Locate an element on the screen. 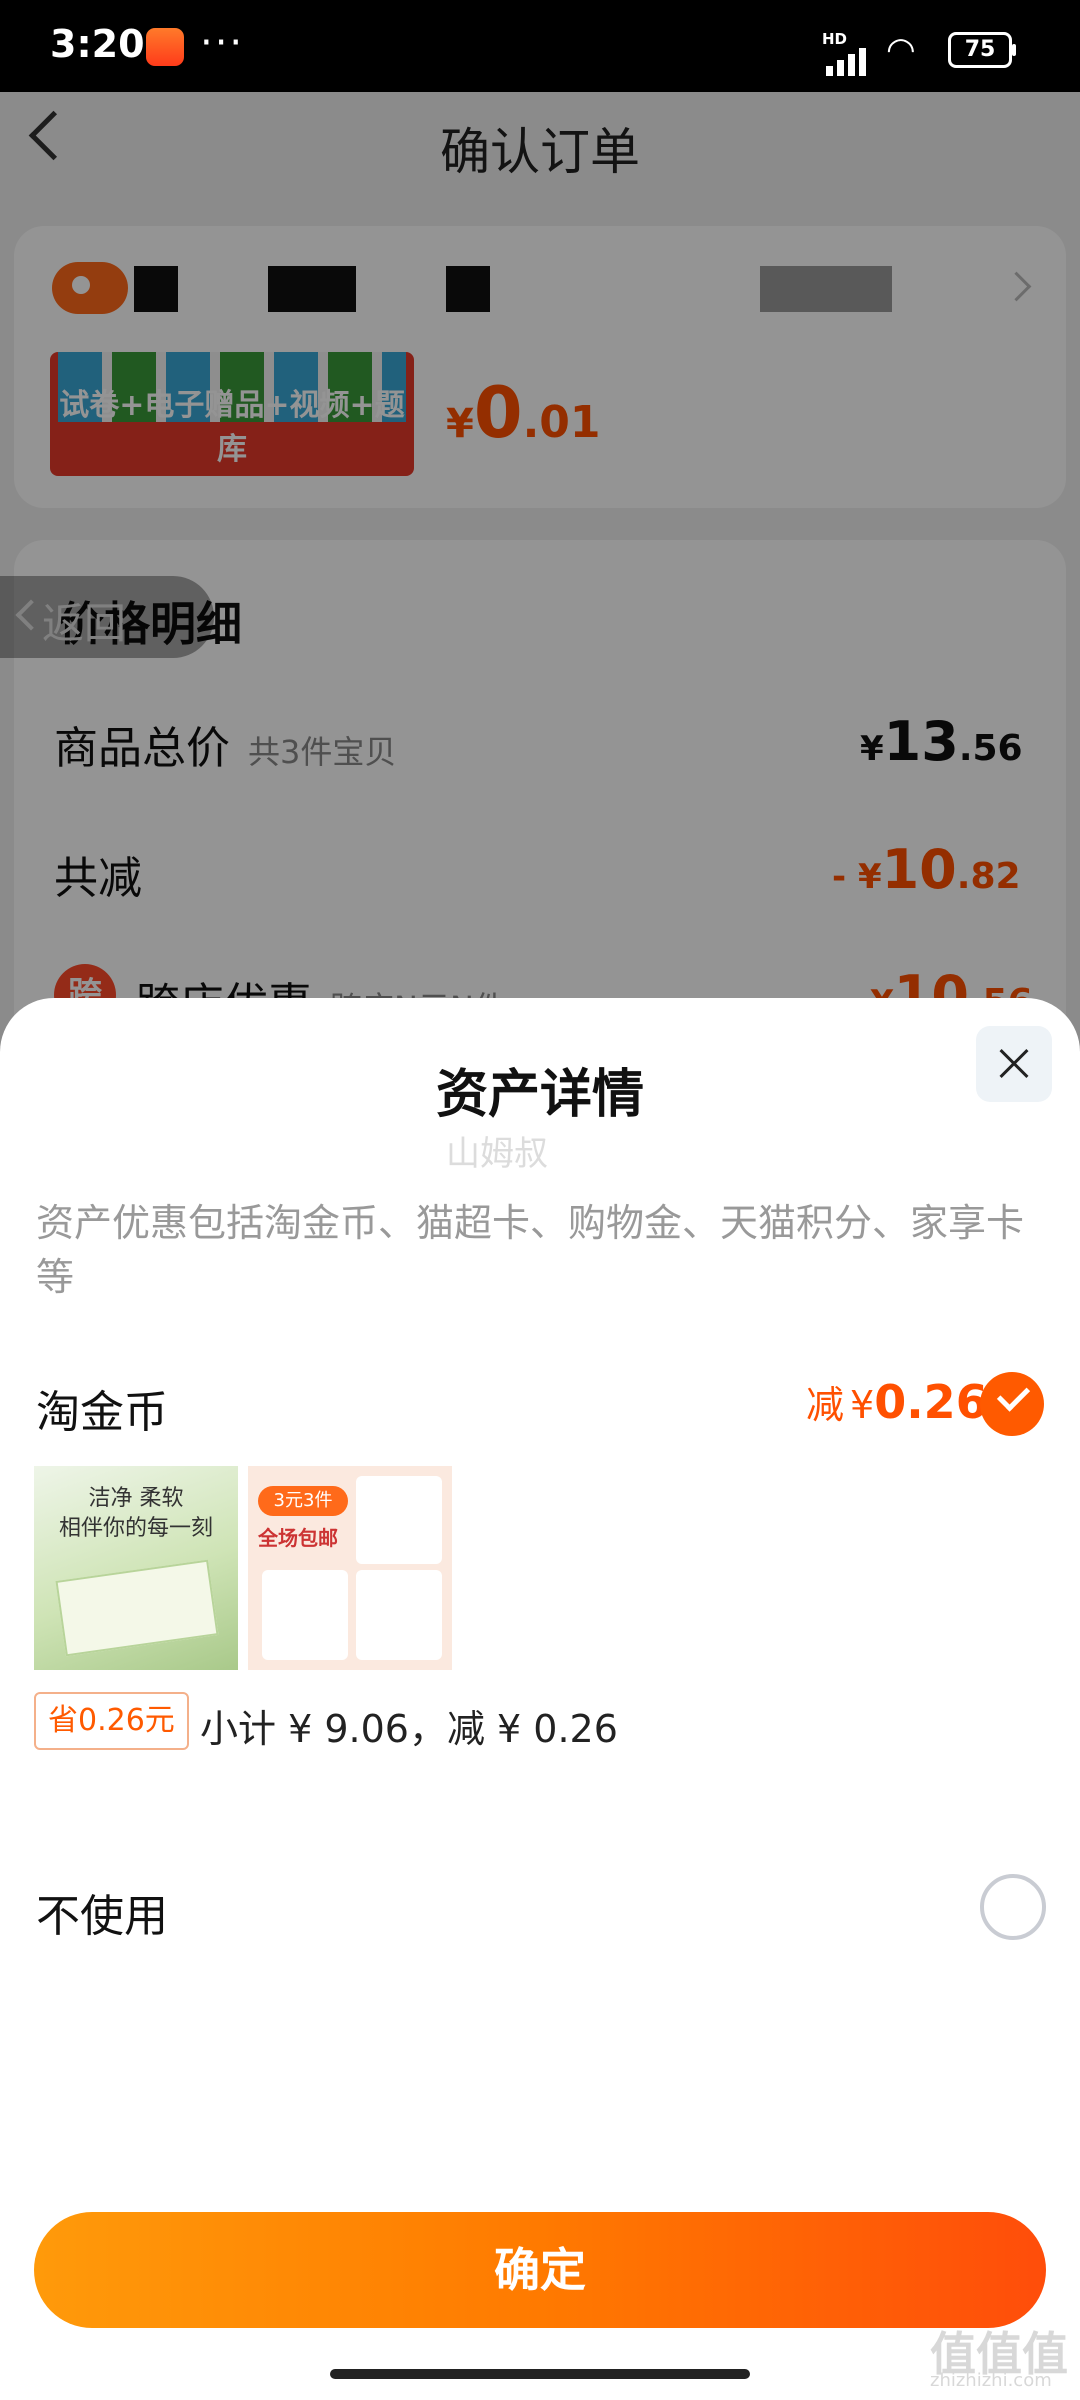  sheet-title: 资产详情 is located at coordinates (539, 1095).